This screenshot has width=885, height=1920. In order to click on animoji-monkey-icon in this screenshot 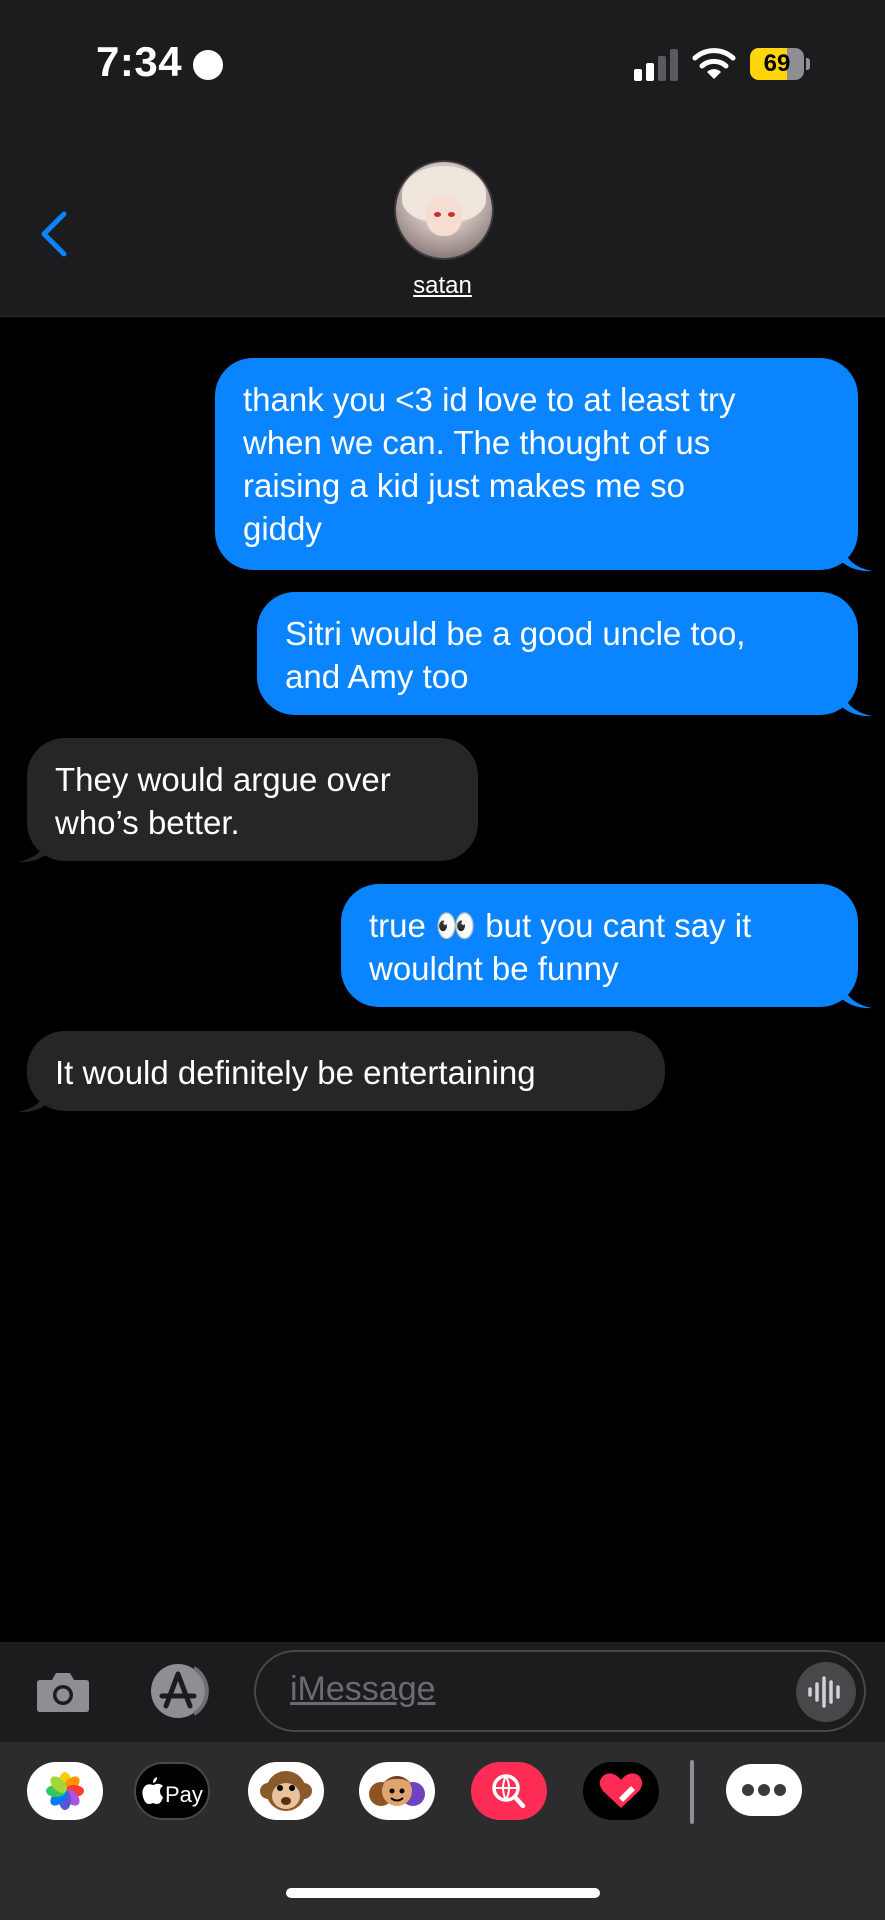, I will do `click(286, 1791)`.